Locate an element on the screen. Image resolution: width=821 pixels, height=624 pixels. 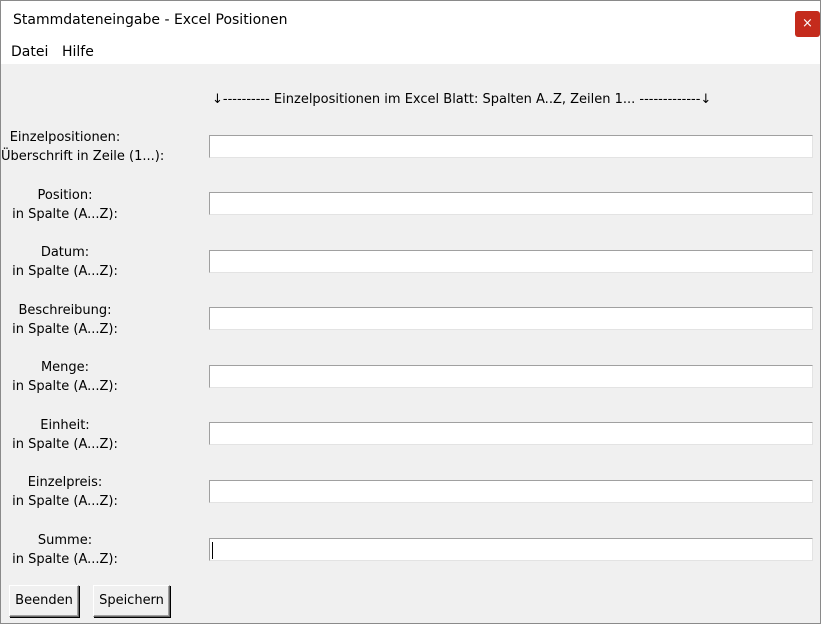
label-line-1: Einzelpositionen: is located at coordinates (65, 137).